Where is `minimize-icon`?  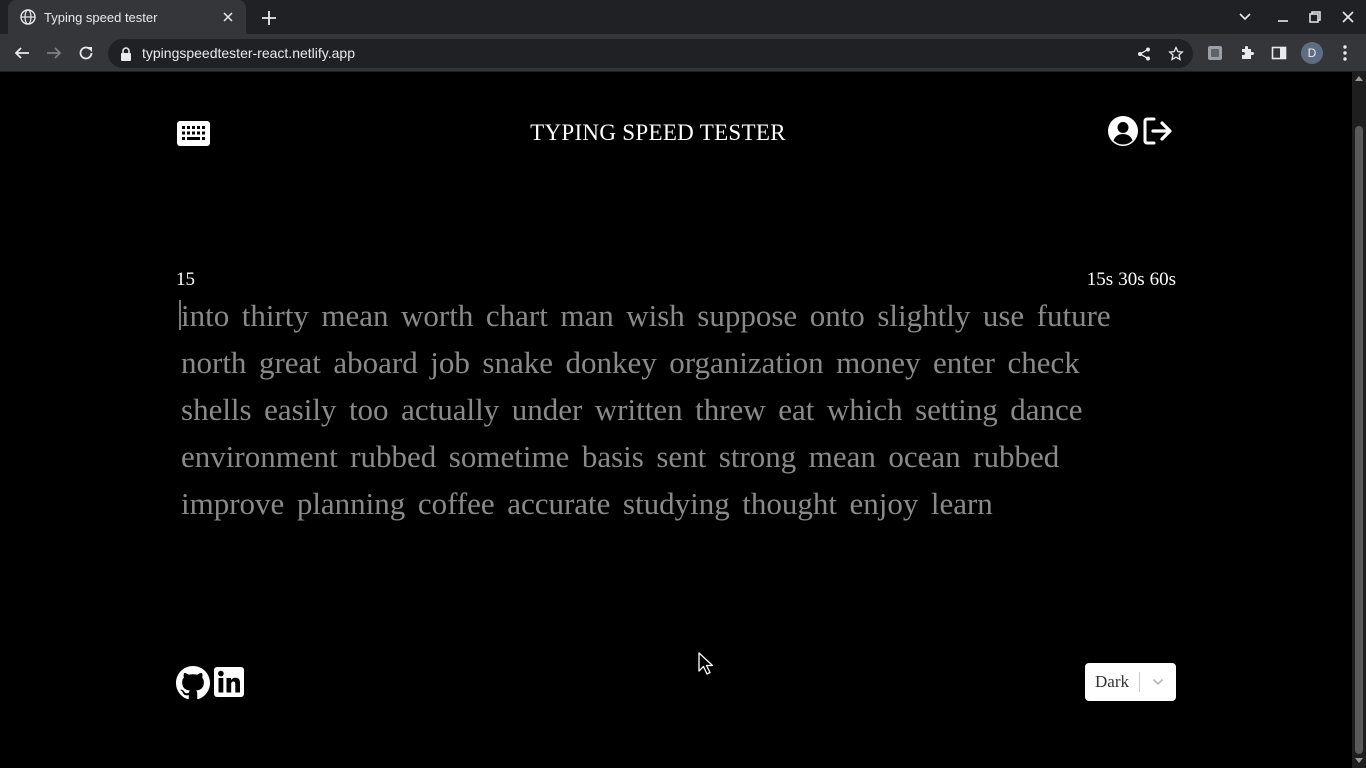 minimize-icon is located at coordinates (1283, 17).